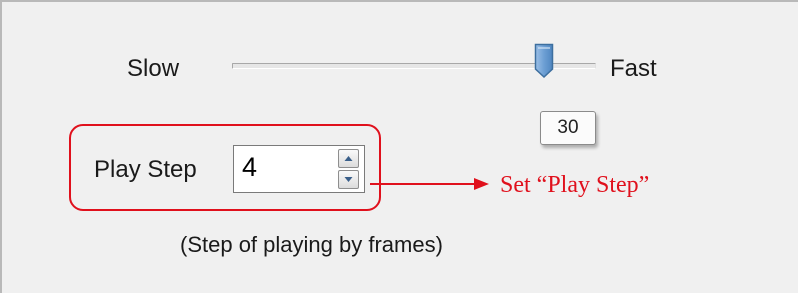  I want to click on play-step-spinner: 4, so click(299, 169).